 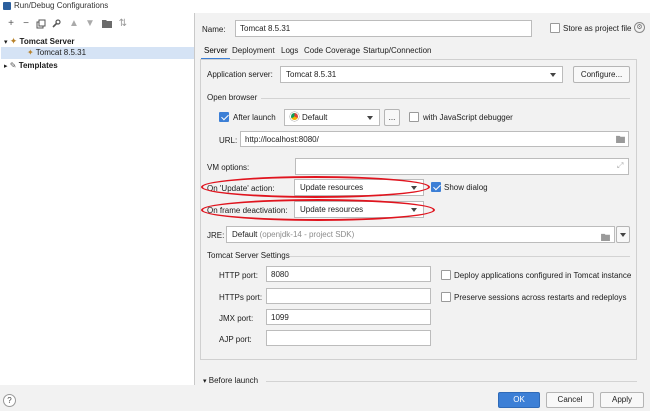 I want to click on highlight-ellipse-frame, so click(x=318, y=210).